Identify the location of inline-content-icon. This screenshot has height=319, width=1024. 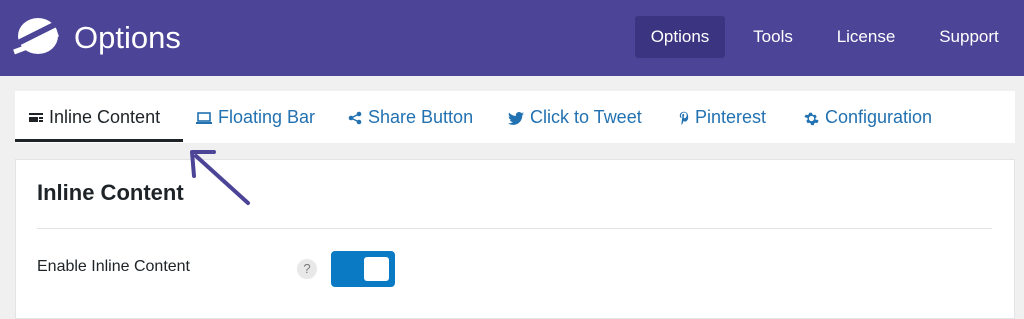
(36, 118).